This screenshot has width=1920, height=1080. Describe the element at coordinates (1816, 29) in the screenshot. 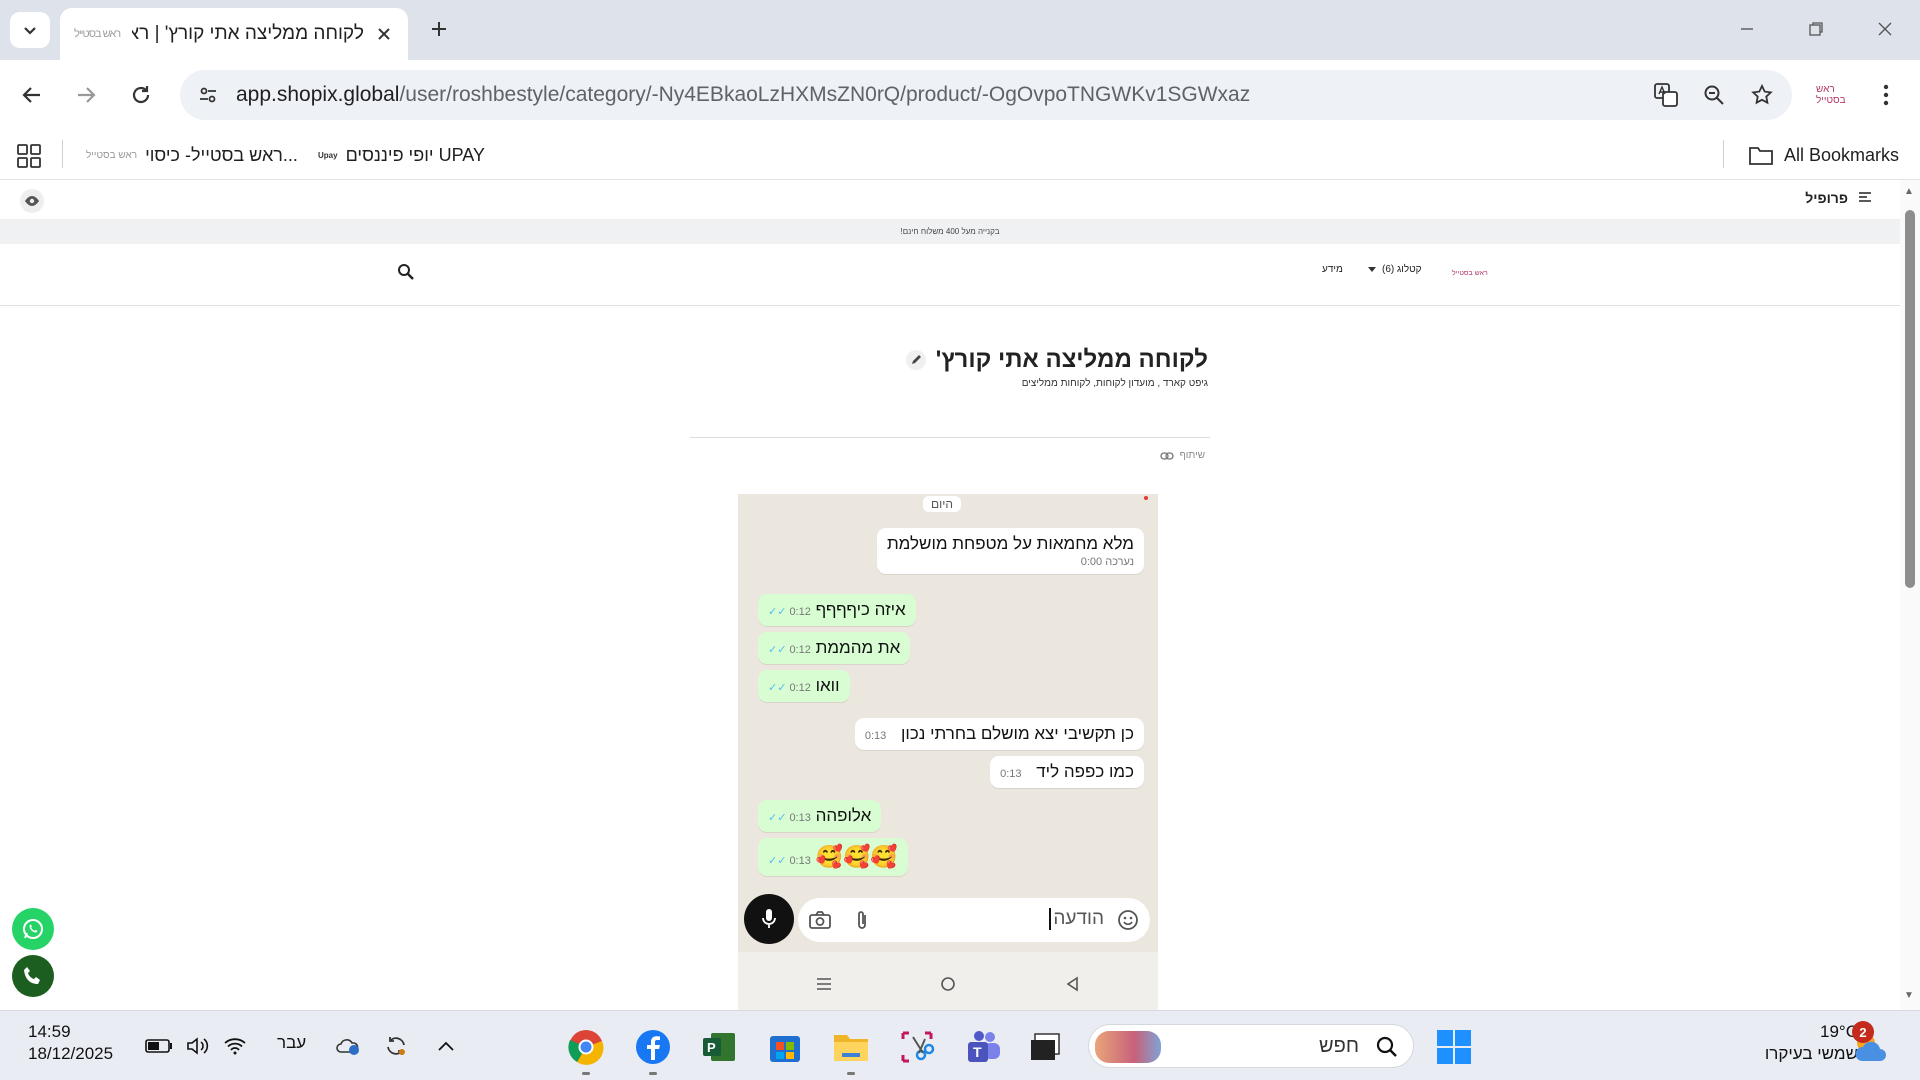

I see `restore-button` at that location.